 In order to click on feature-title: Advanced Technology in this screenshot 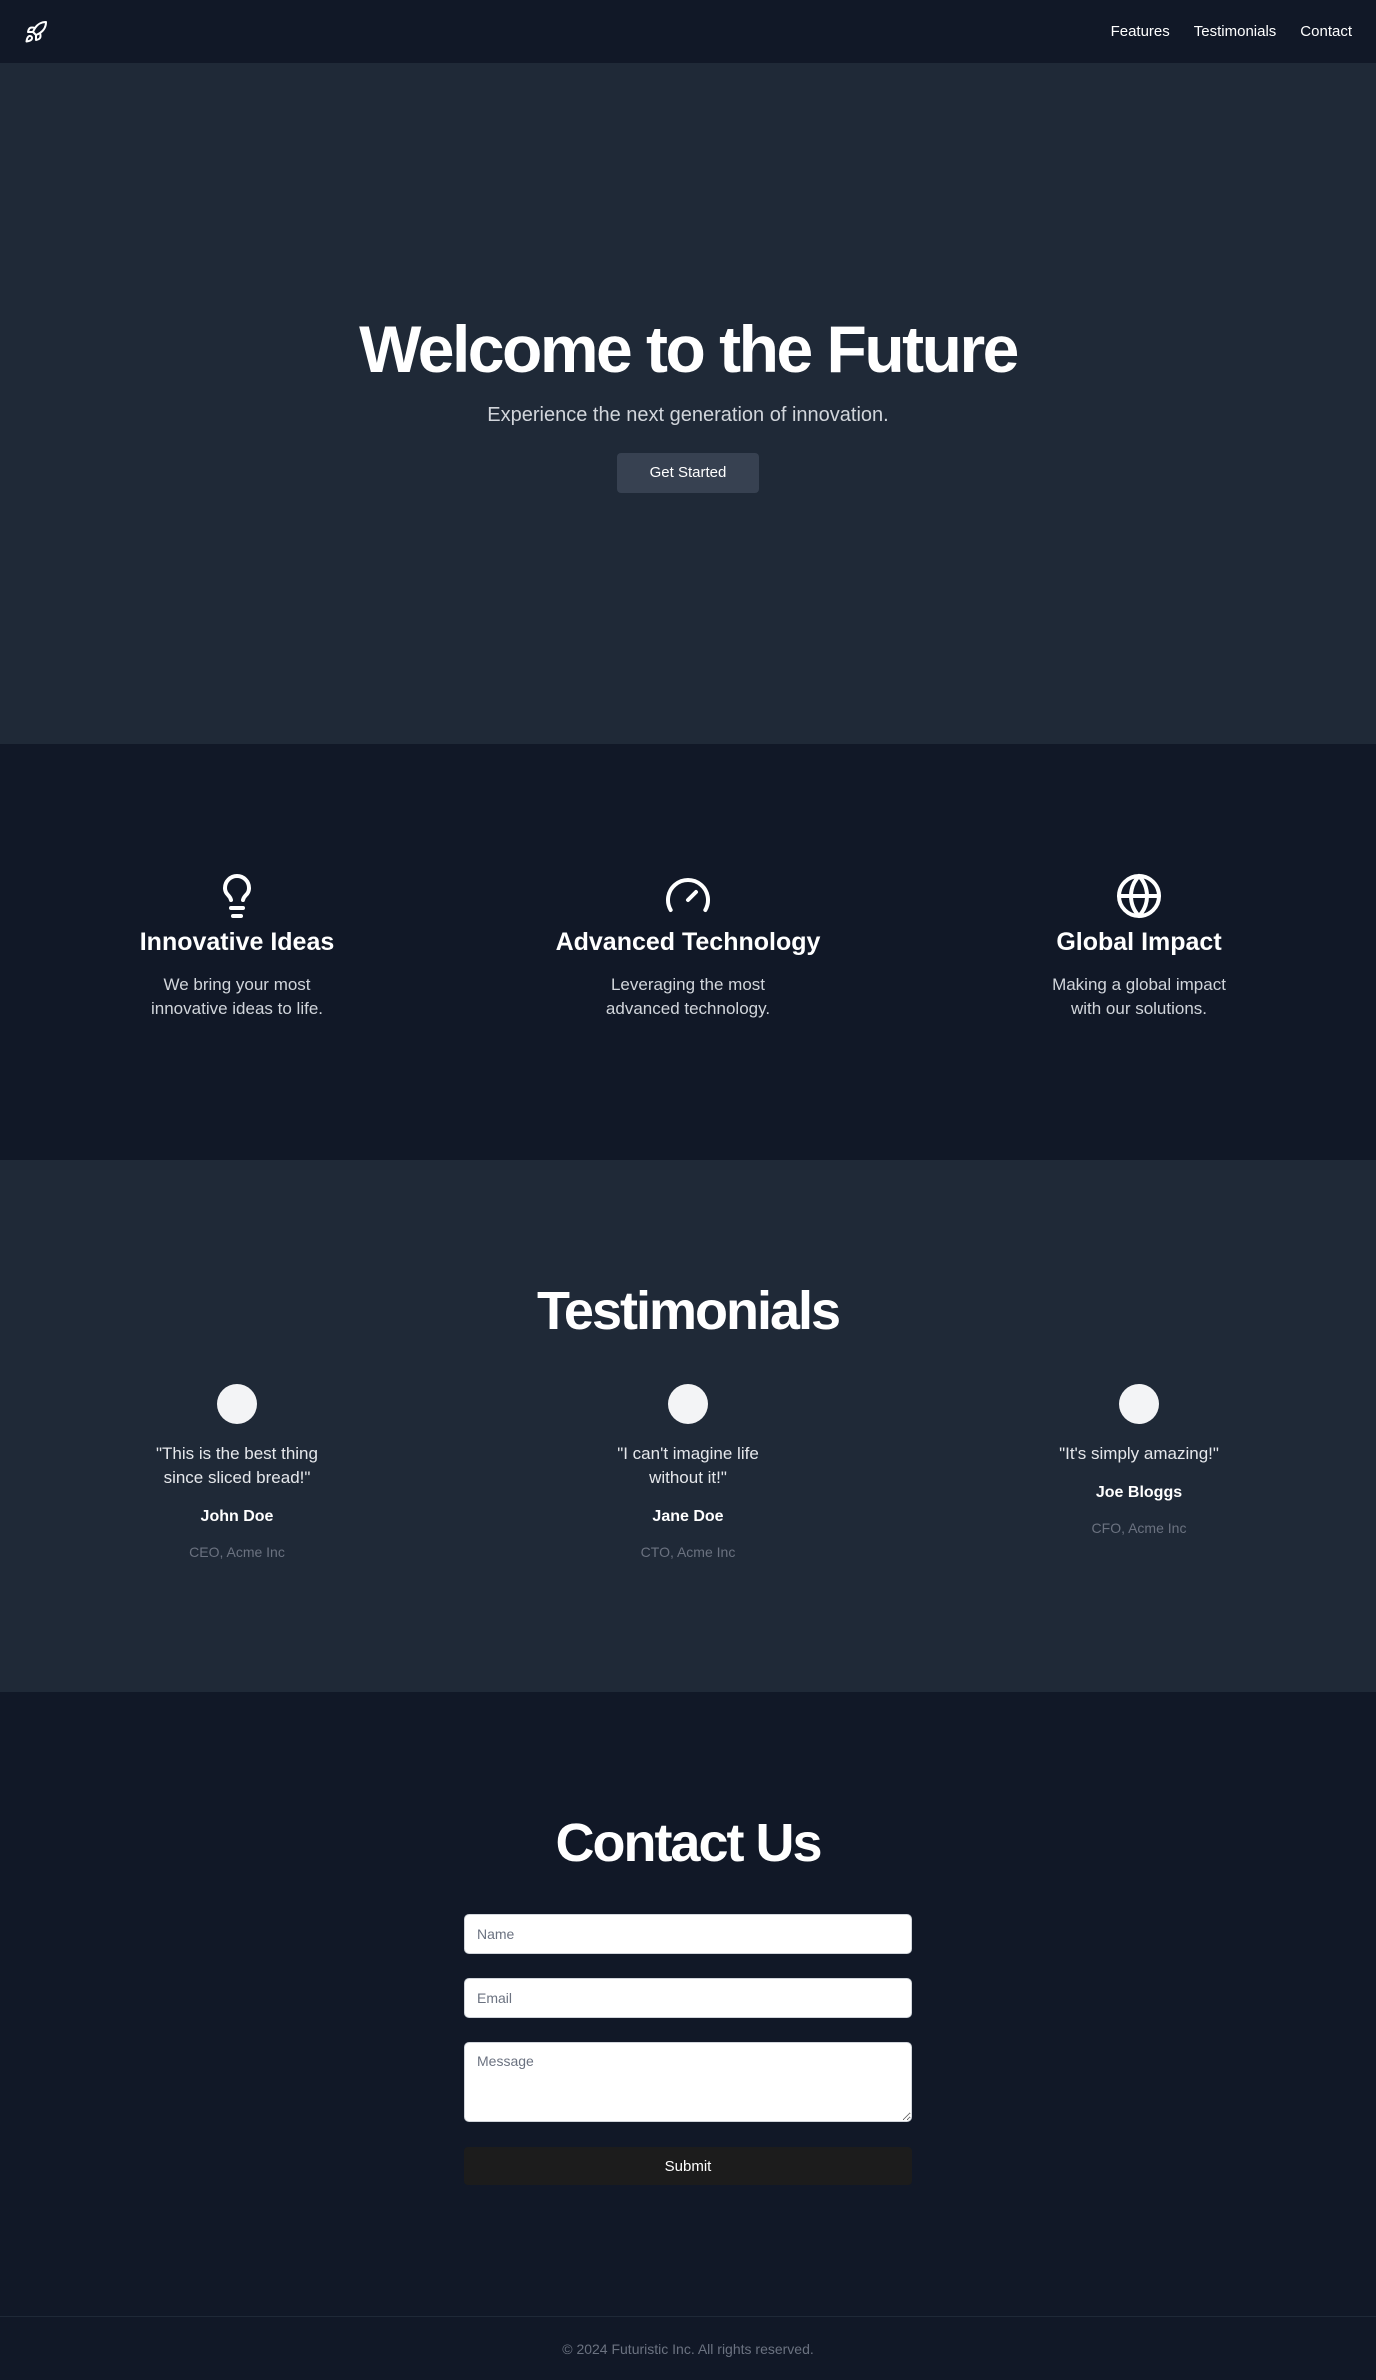, I will do `click(688, 942)`.